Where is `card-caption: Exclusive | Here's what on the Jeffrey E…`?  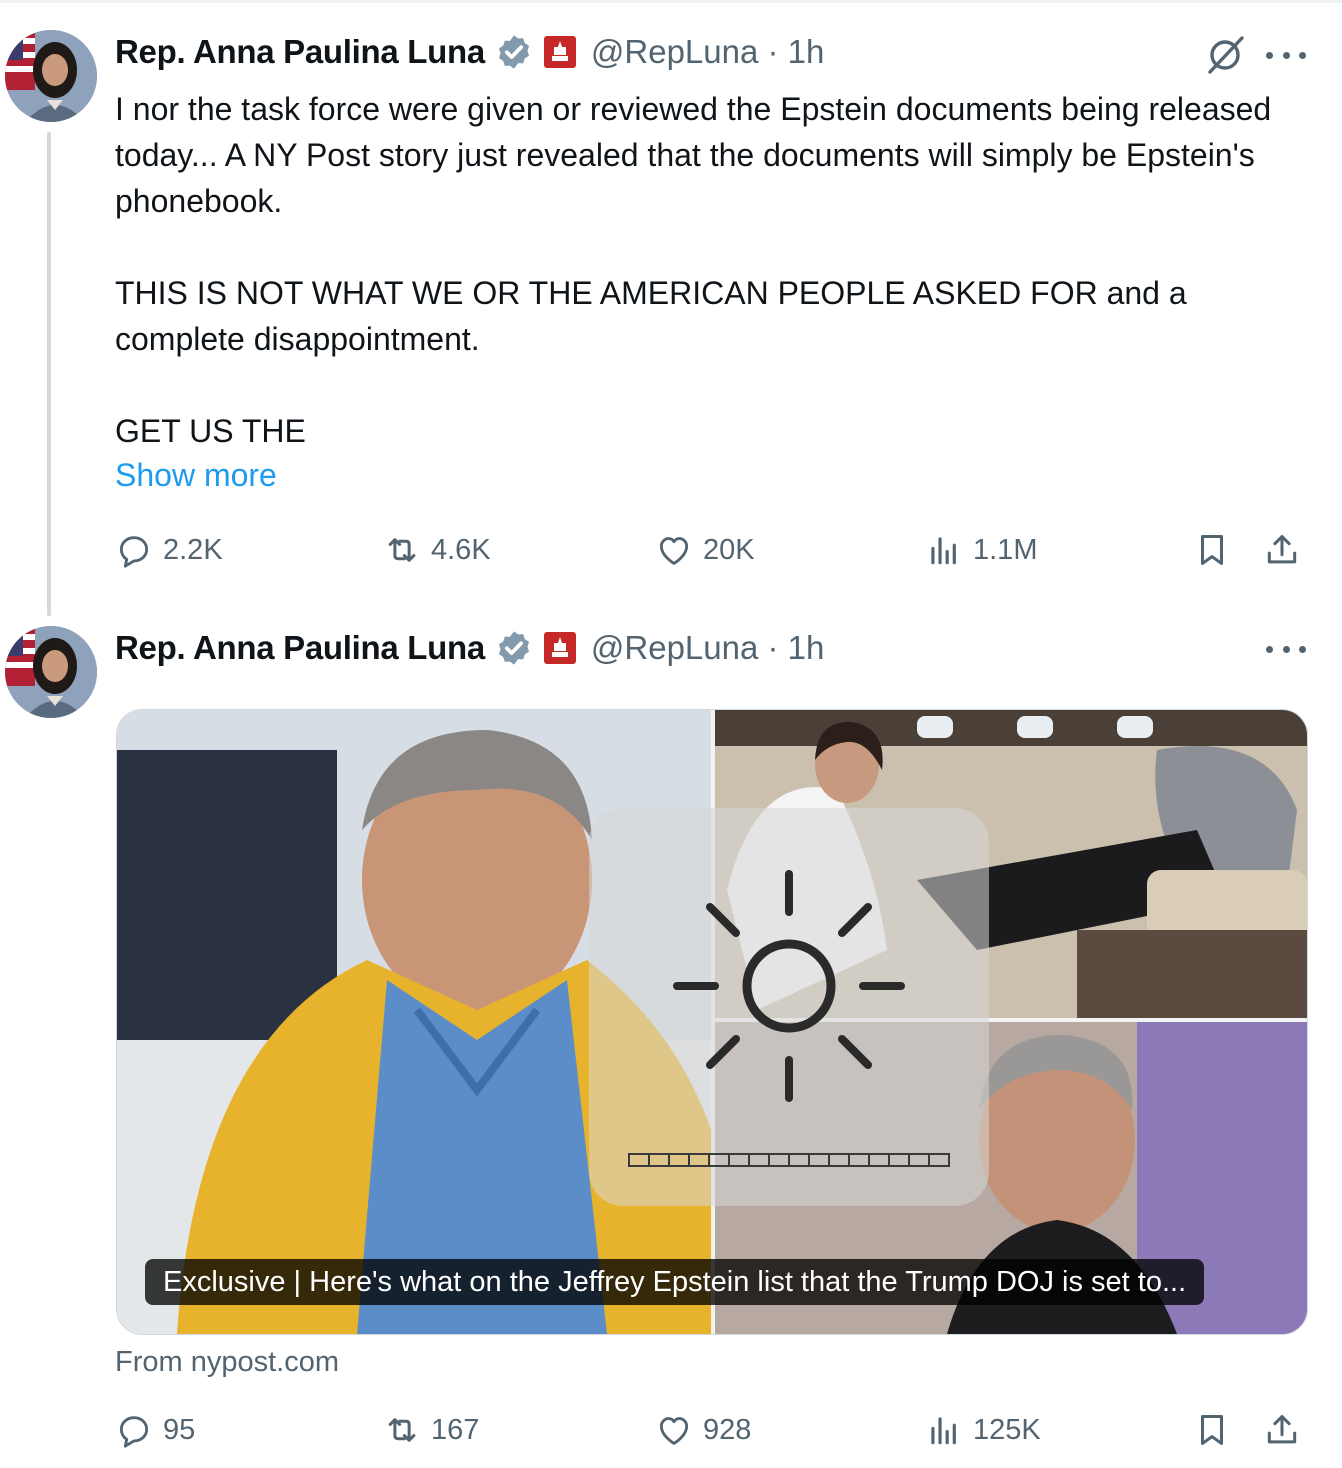
card-caption: Exclusive | Here's what on the Jeffrey E… is located at coordinates (675, 1282).